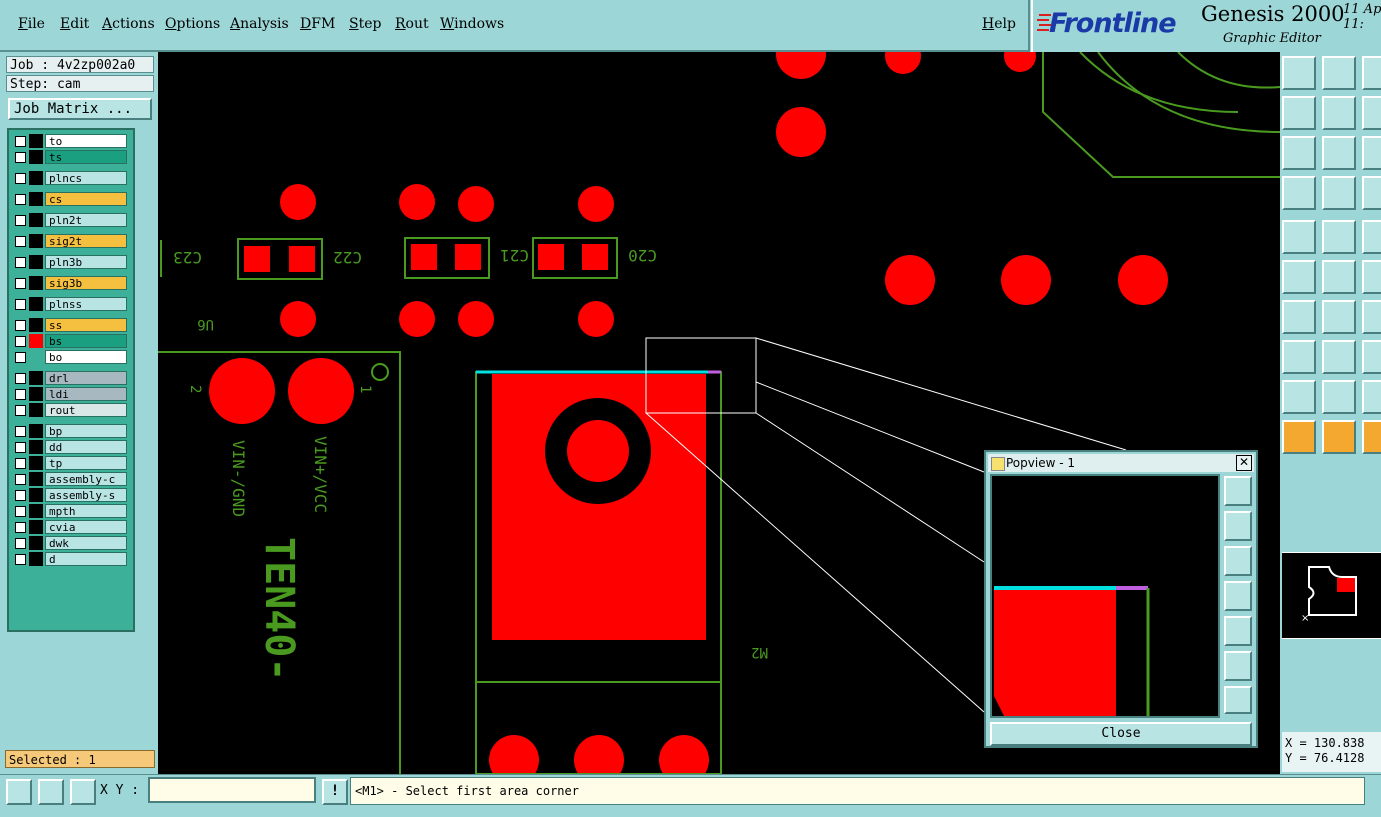 The height and width of the screenshot is (817, 1381). What do you see at coordinates (70, 325) in the screenshot?
I see `layer-row: ss` at bounding box center [70, 325].